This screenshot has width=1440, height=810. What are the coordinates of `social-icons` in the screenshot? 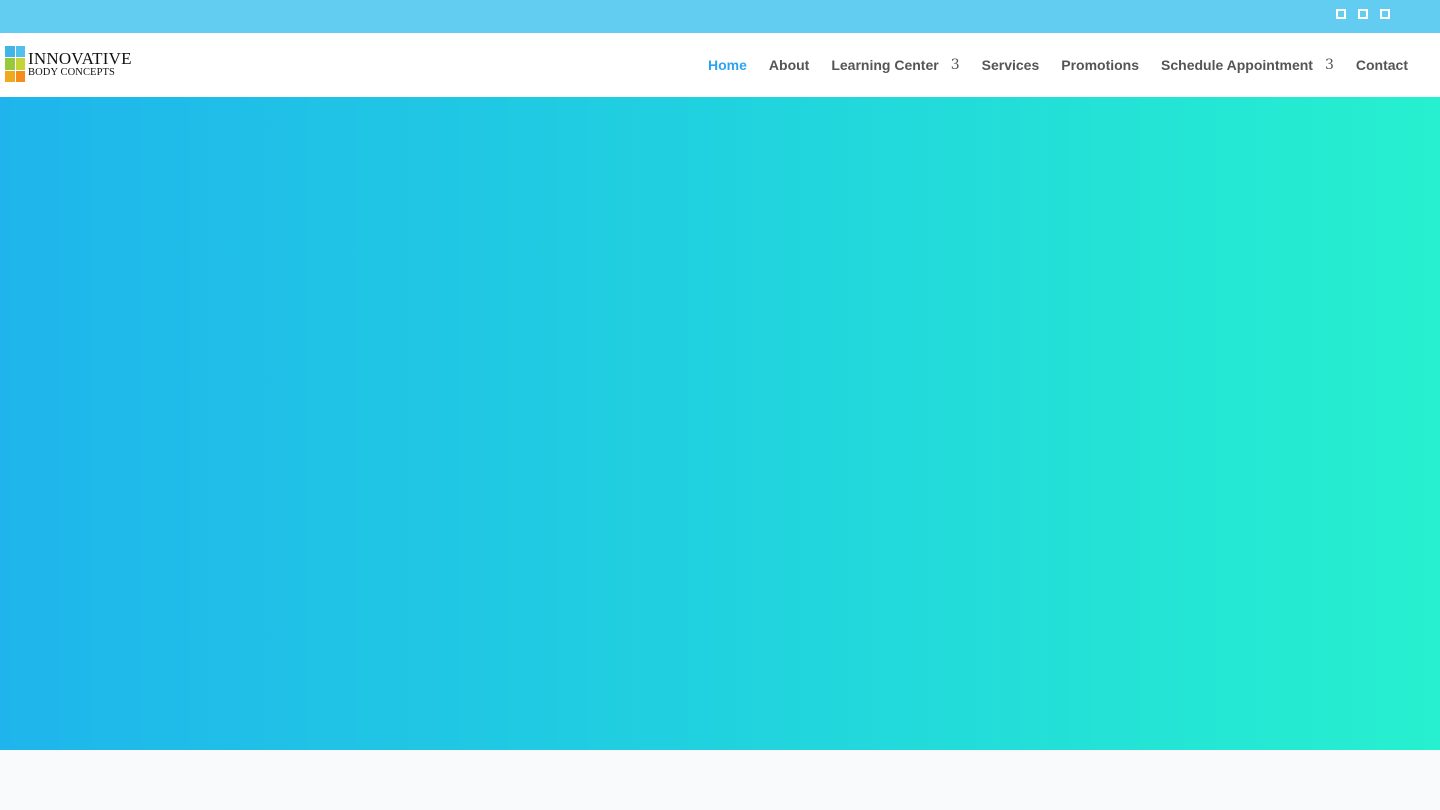 It's located at (1363, 14).